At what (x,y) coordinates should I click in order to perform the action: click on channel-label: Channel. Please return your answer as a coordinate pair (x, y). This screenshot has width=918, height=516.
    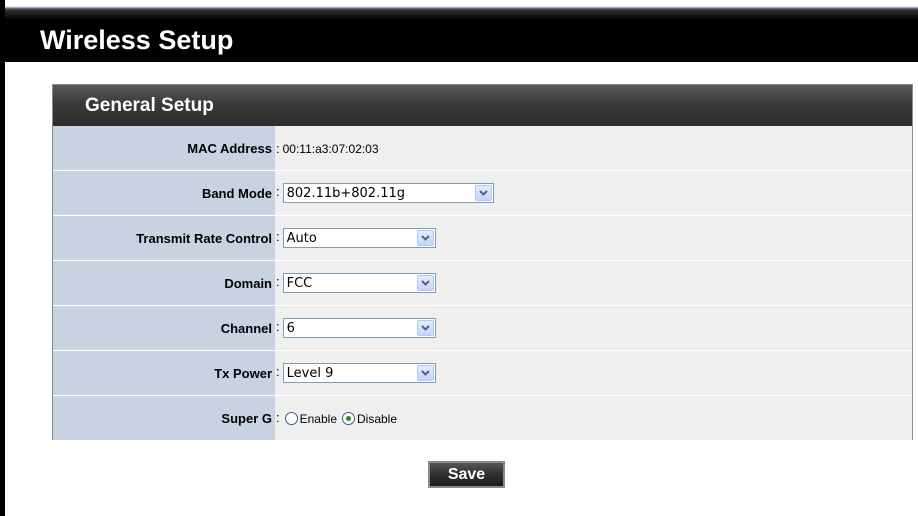
    Looking at the image, I should click on (164, 328).